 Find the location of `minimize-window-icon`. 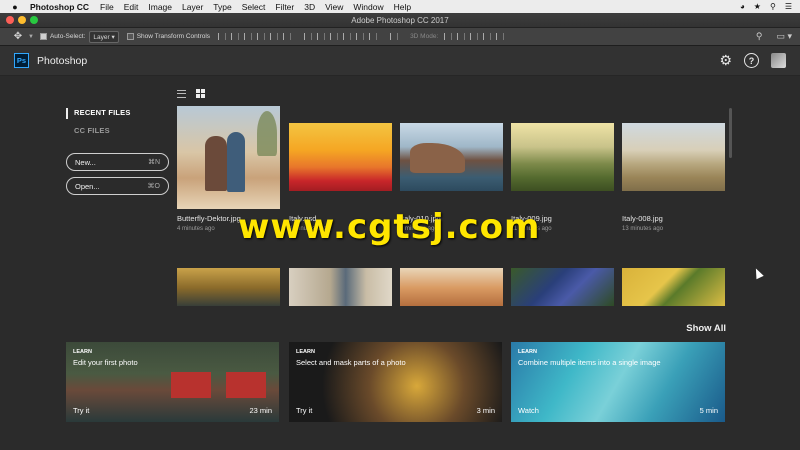

minimize-window-icon is located at coordinates (22, 20).